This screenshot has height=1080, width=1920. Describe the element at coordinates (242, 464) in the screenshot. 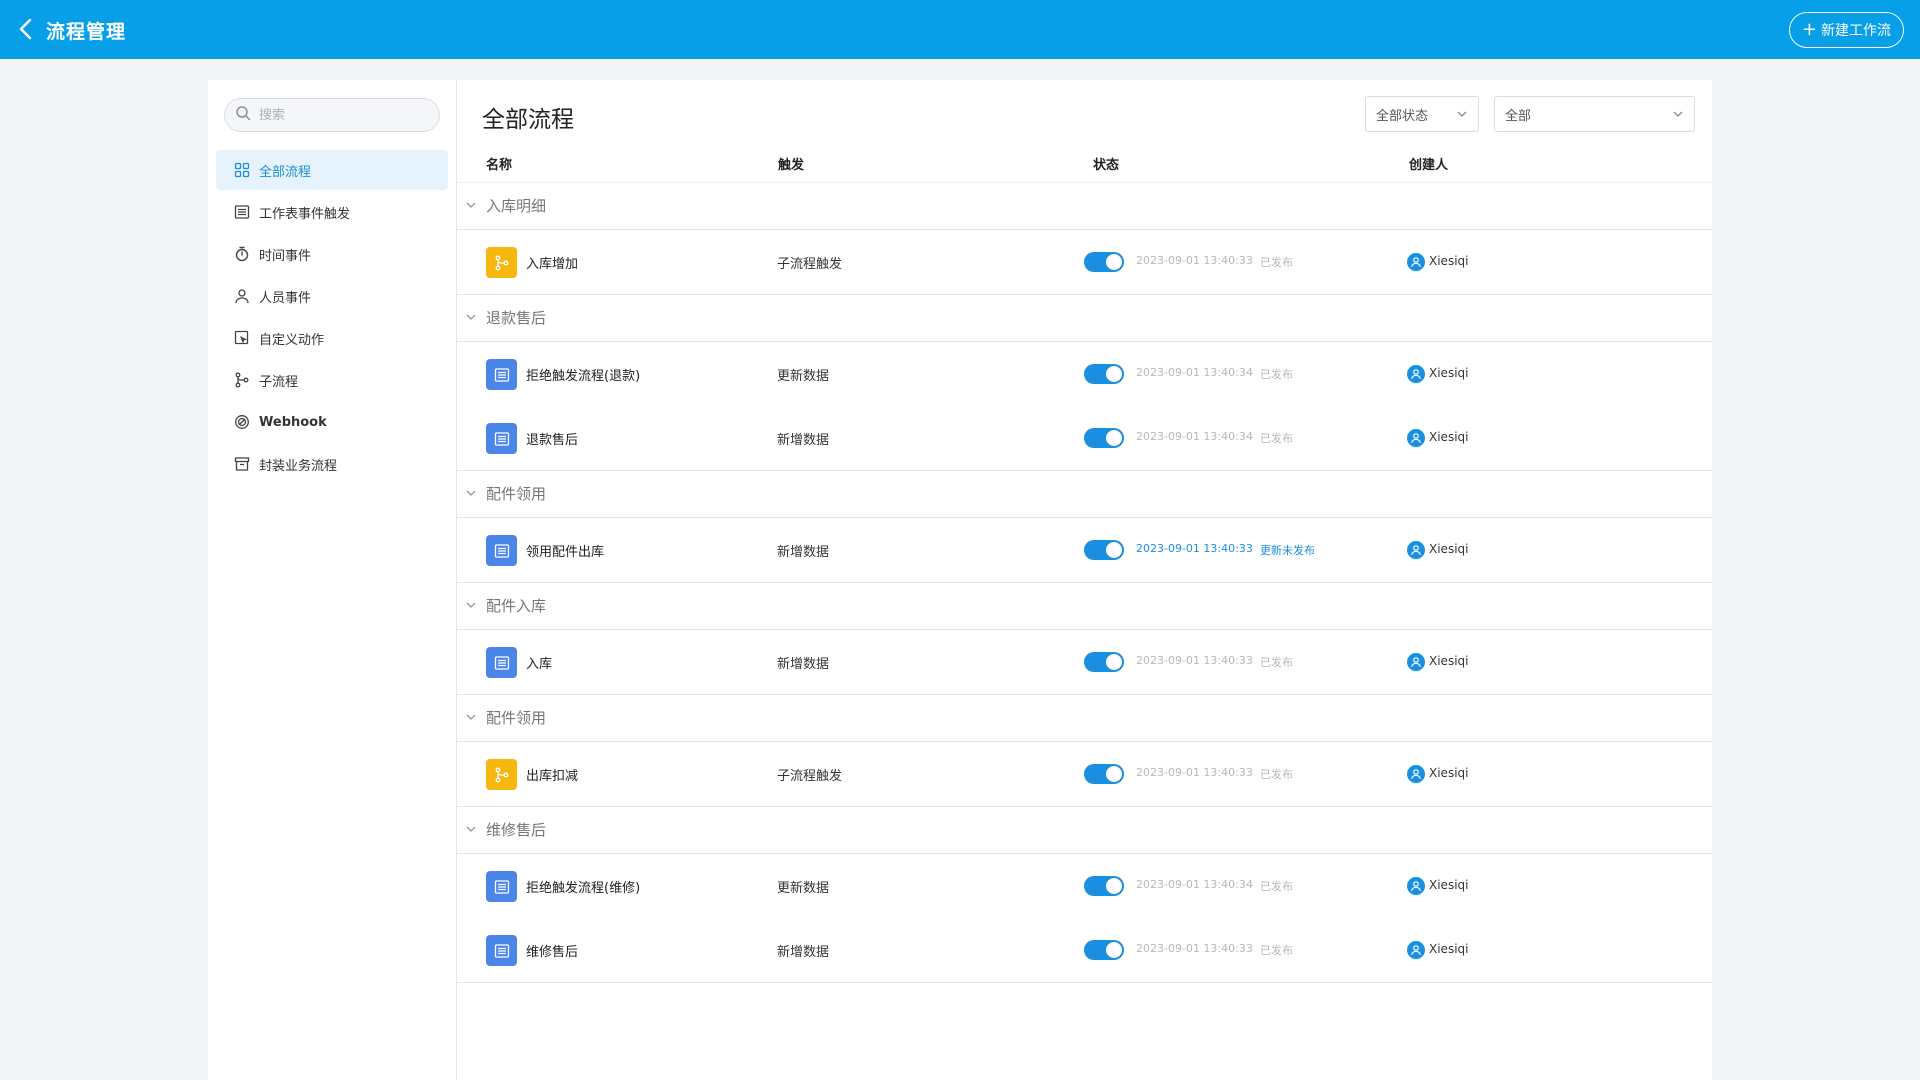

I see `archive-icon` at that location.